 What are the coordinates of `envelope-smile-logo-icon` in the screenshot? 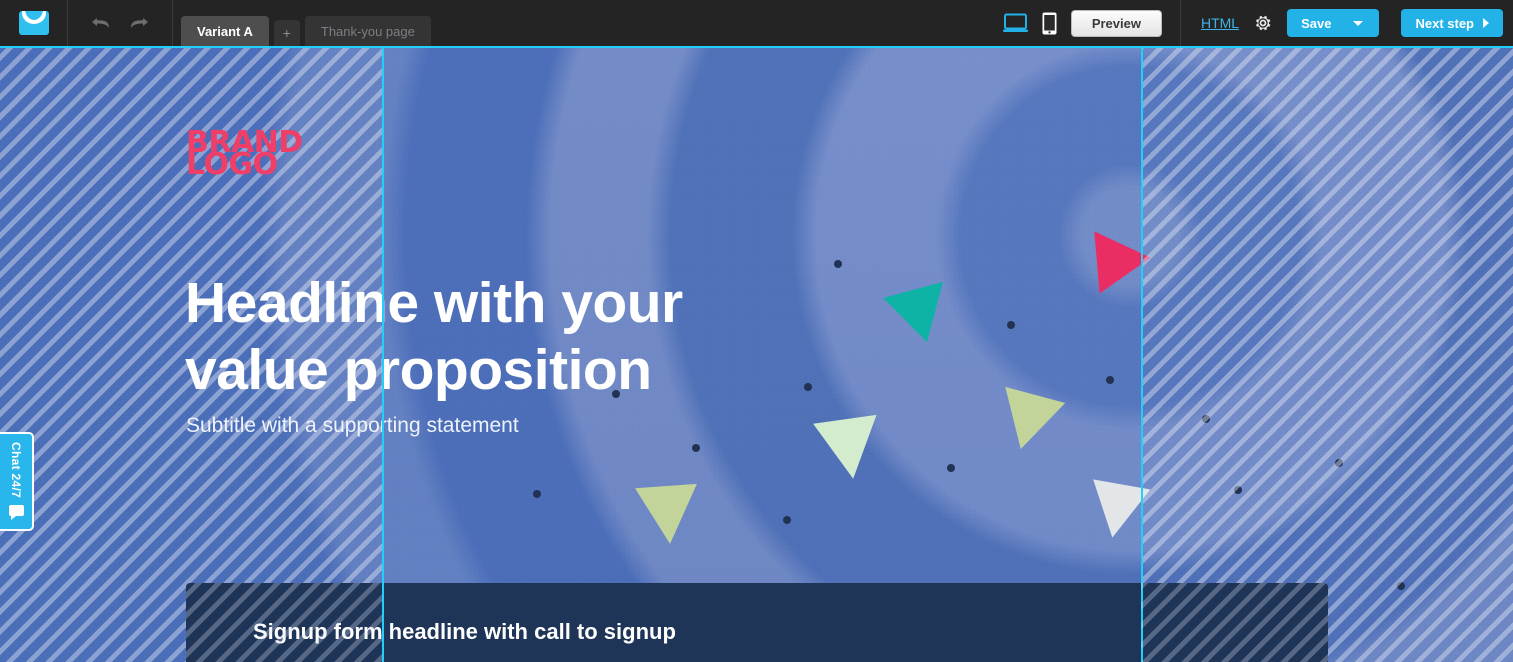 It's located at (33, 23).